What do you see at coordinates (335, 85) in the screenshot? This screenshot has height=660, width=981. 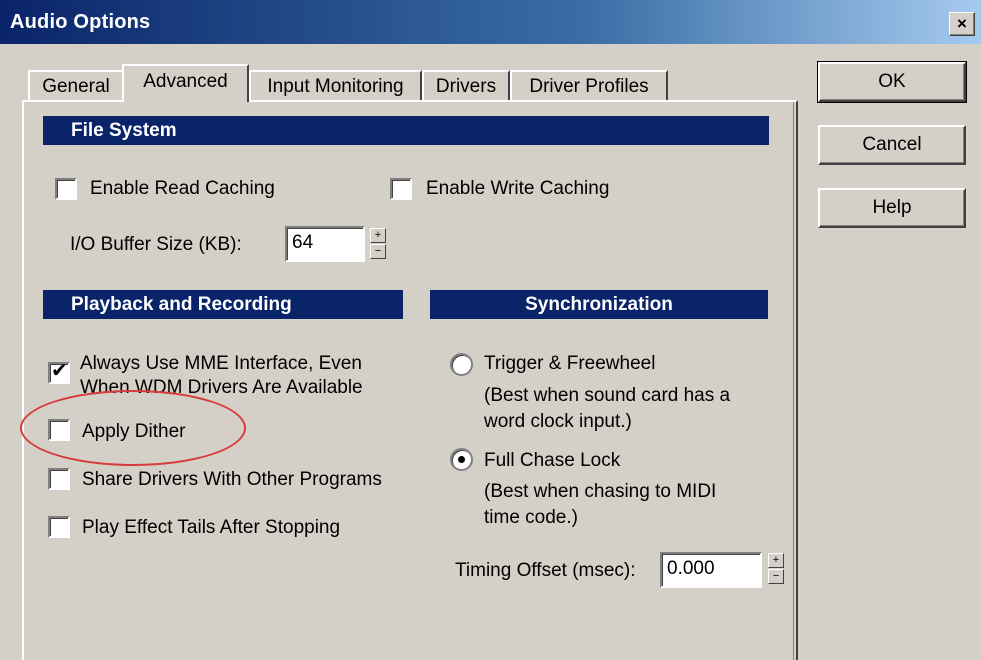 I see `tab-input-monitoring: Input Monitoring` at bounding box center [335, 85].